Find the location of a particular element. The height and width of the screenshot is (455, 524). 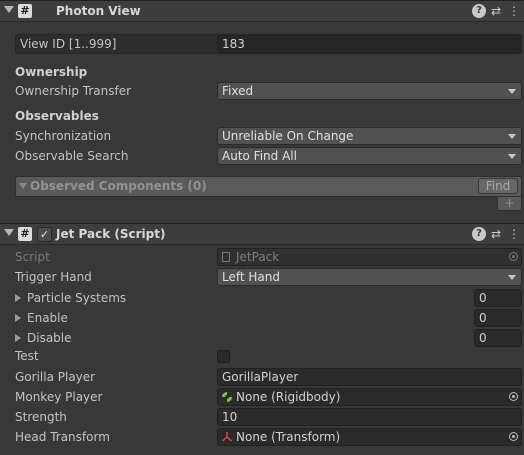

ownership-transfer-label: Ownership Transfer is located at coordinates (73, 91).